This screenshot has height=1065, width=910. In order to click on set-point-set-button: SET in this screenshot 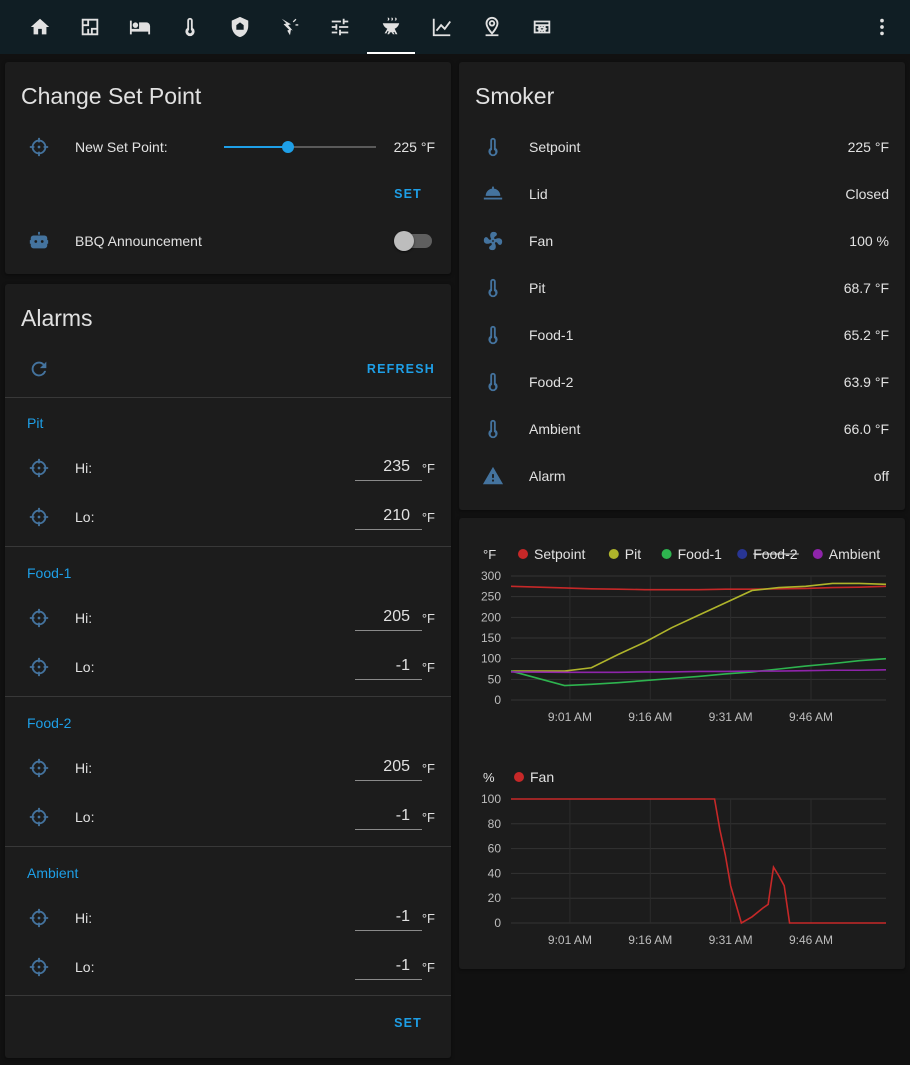, I will do `click(408, 194)`.